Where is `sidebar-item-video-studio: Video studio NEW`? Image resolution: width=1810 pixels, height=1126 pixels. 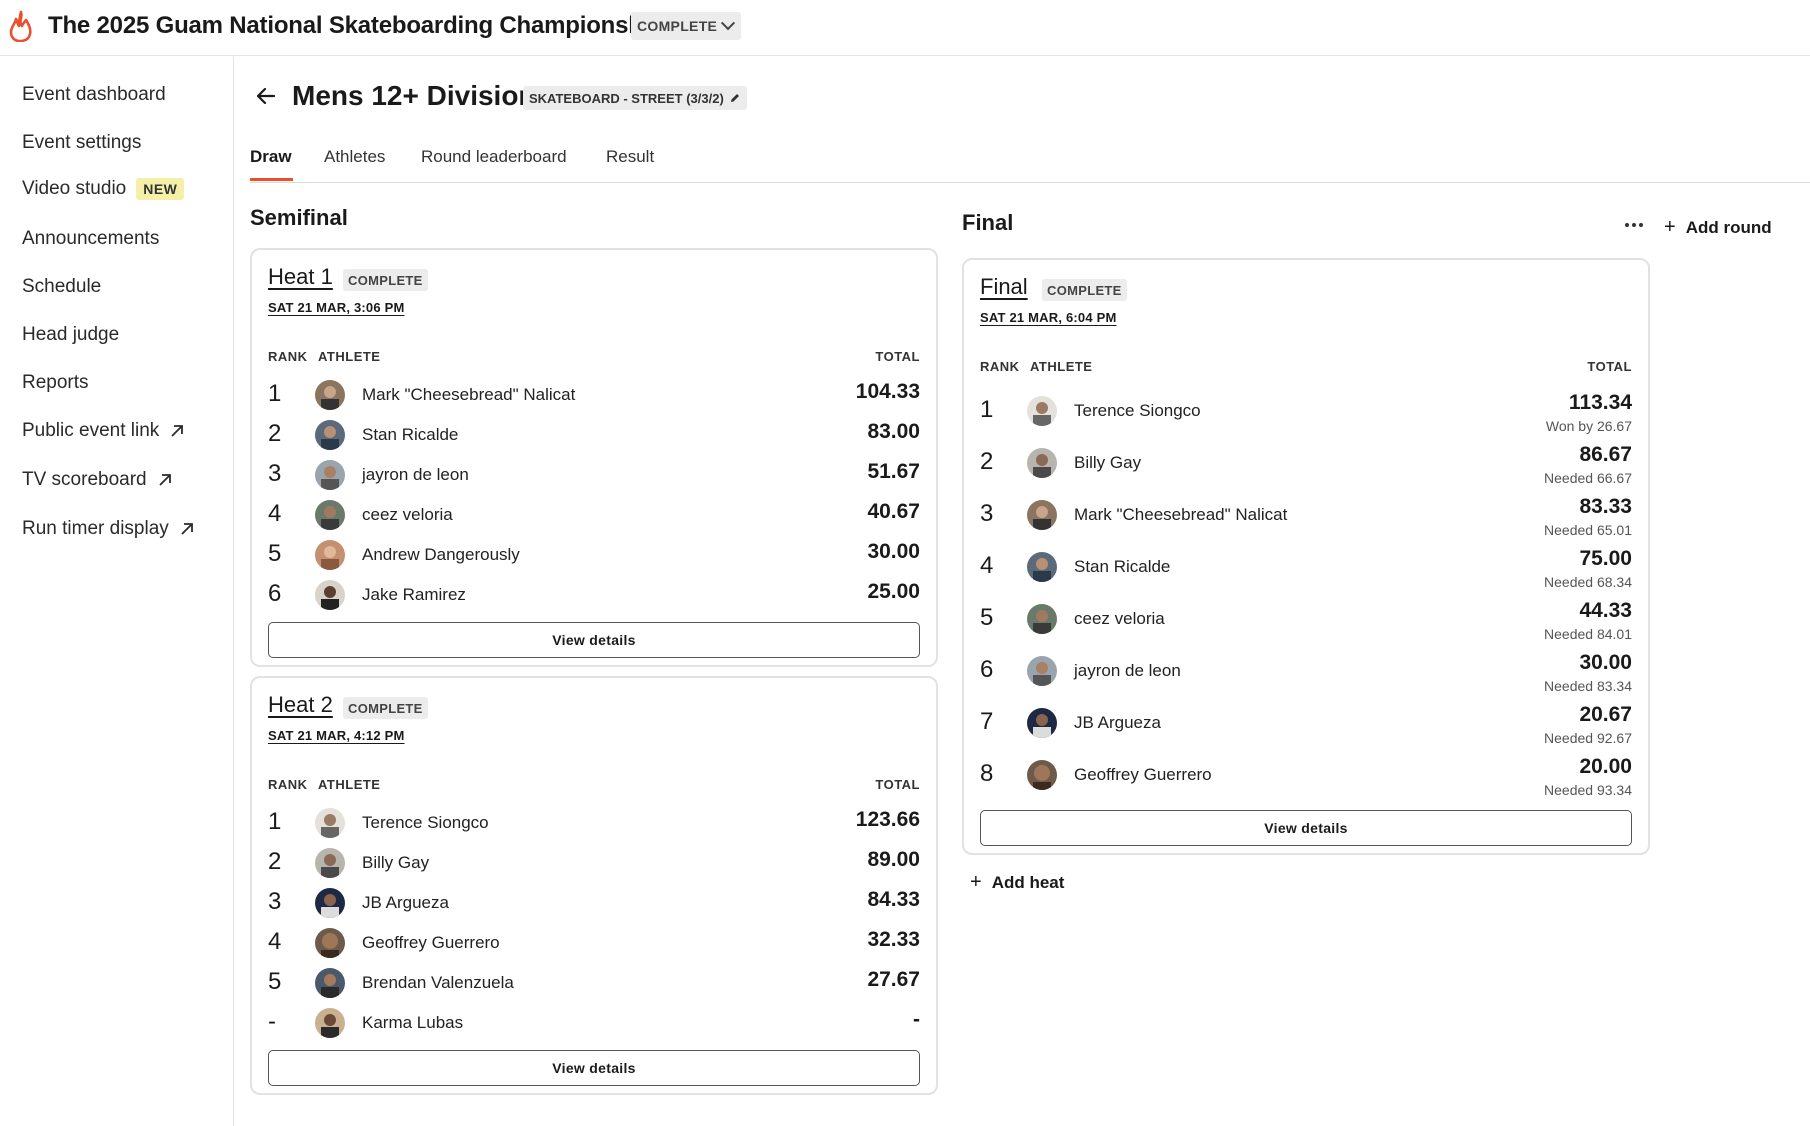
sidebar-item-video-studio: Video studio NEW is located at coordinates (103, 189).